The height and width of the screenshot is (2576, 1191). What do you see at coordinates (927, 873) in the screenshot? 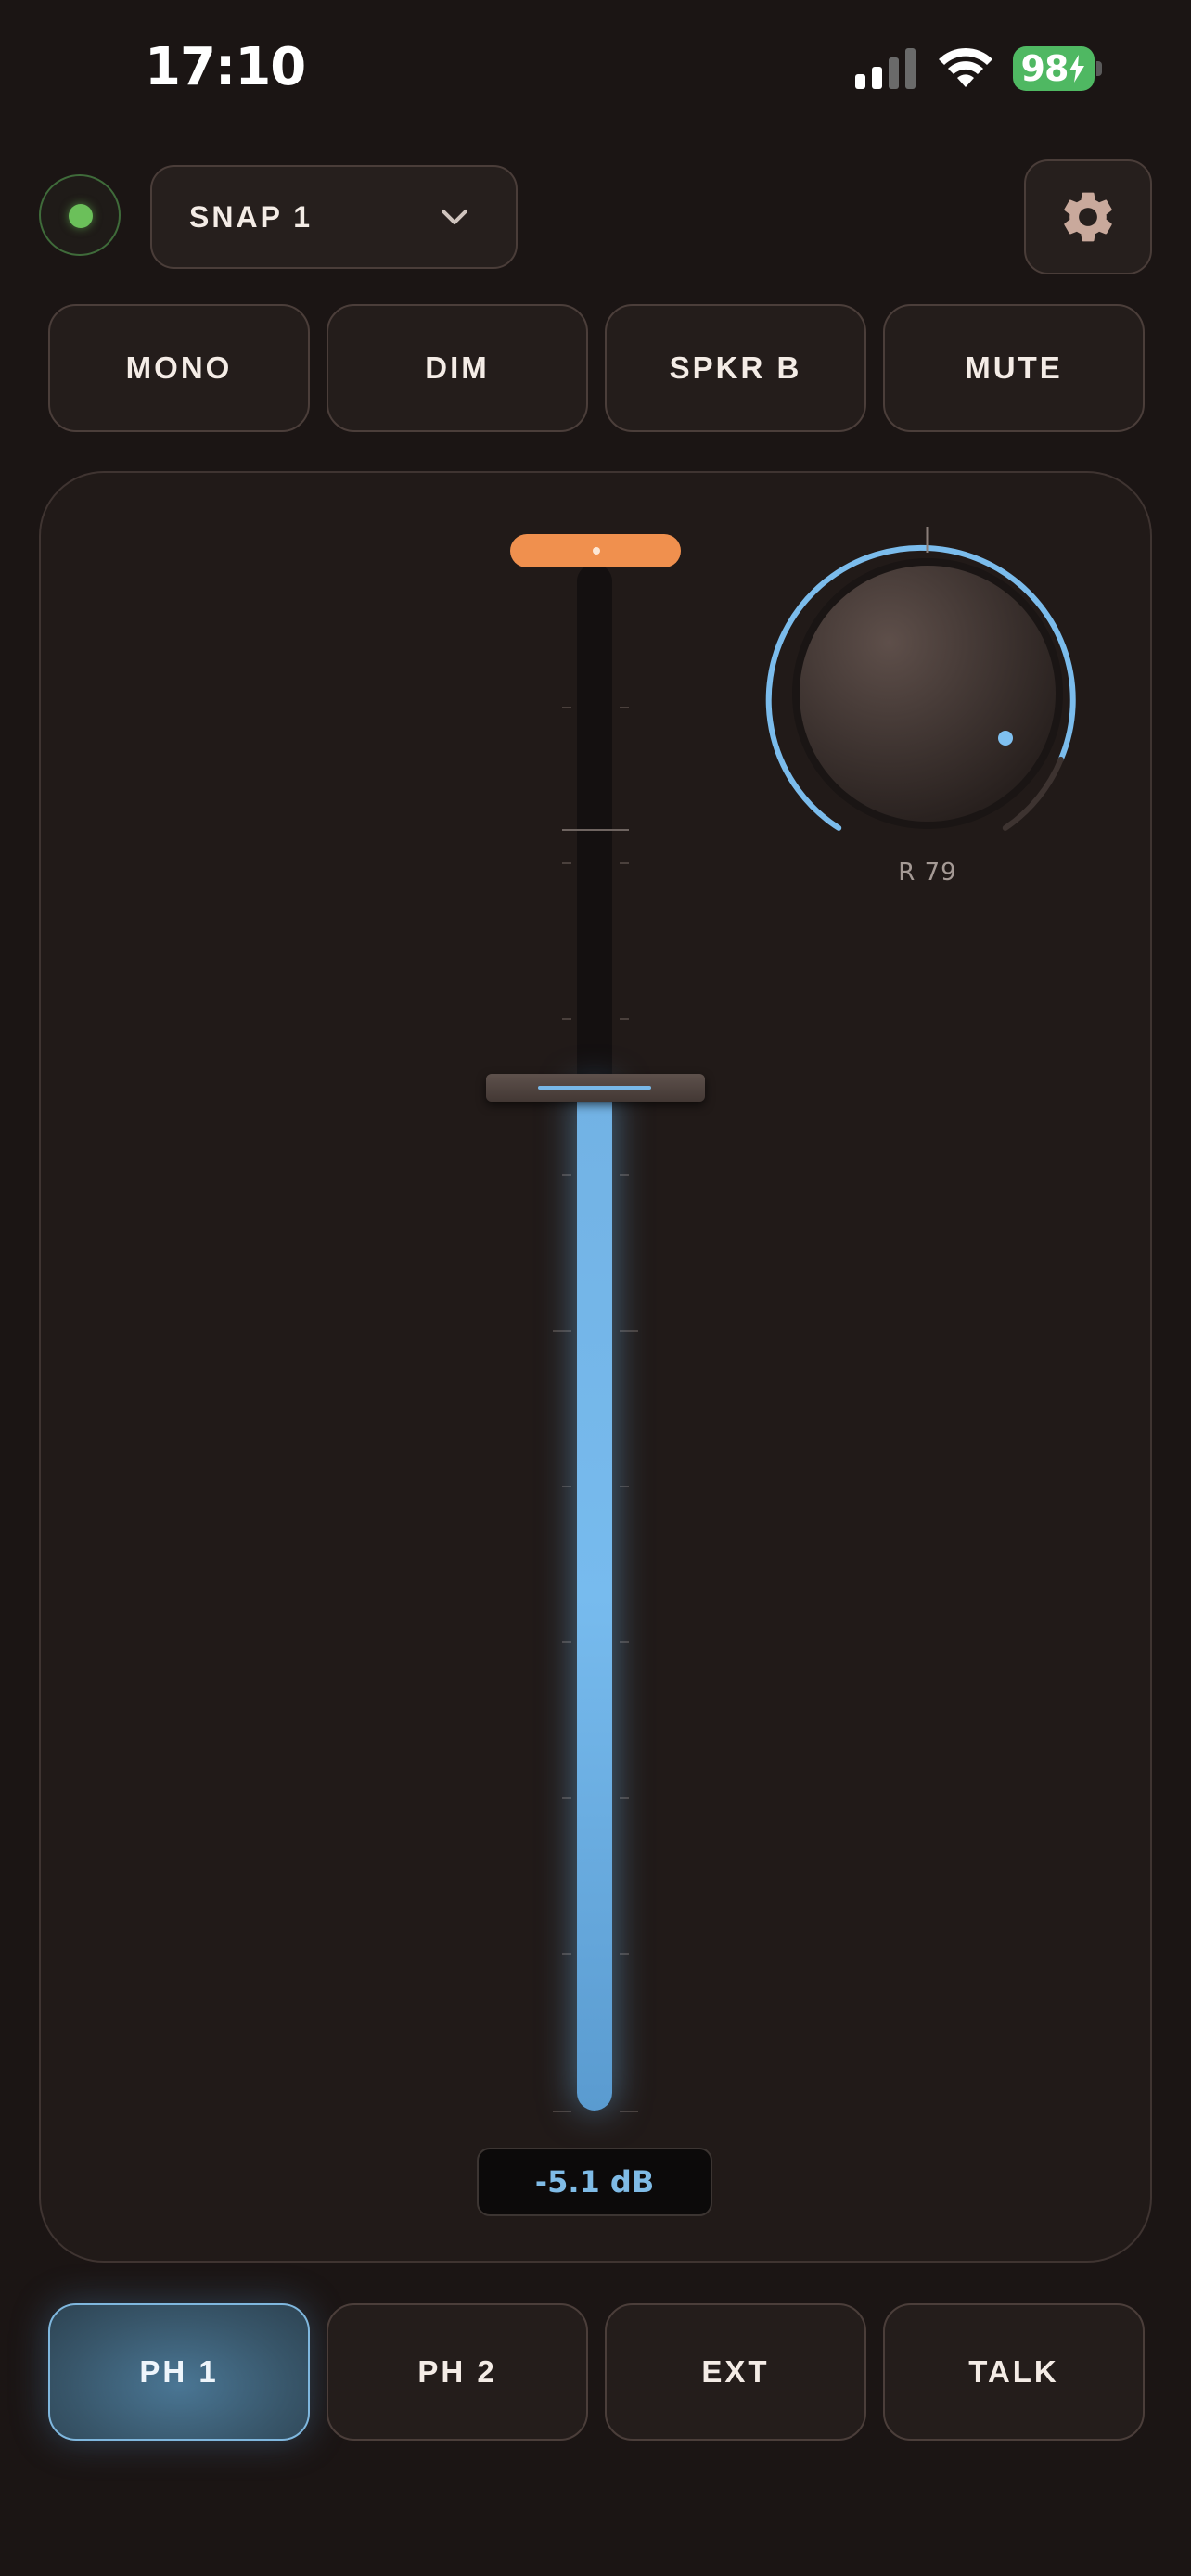
I see `pan-knob-label: R 79` at bounding box center [927, 873].